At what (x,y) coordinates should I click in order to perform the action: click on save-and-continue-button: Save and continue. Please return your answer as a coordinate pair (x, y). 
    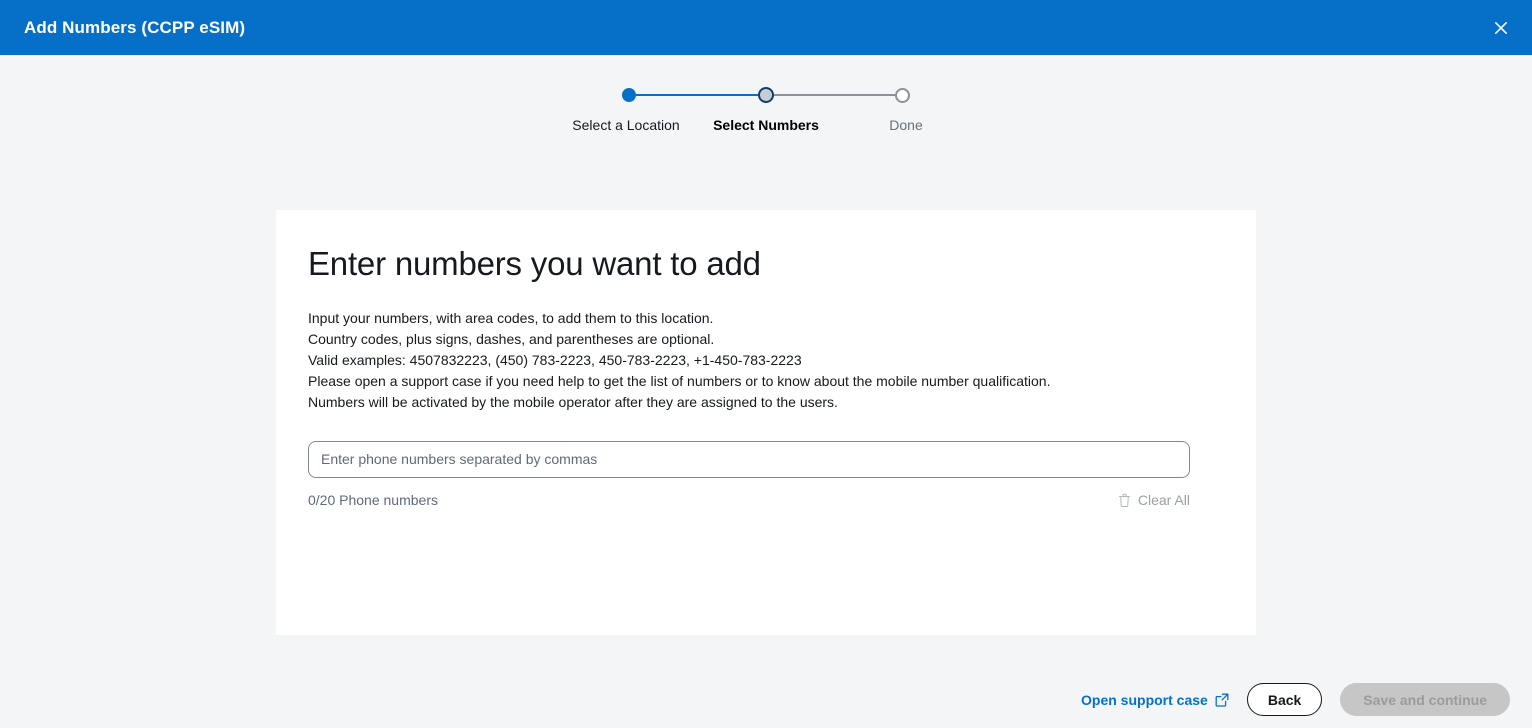
    Looking at the image, I should click on (1425, 699).